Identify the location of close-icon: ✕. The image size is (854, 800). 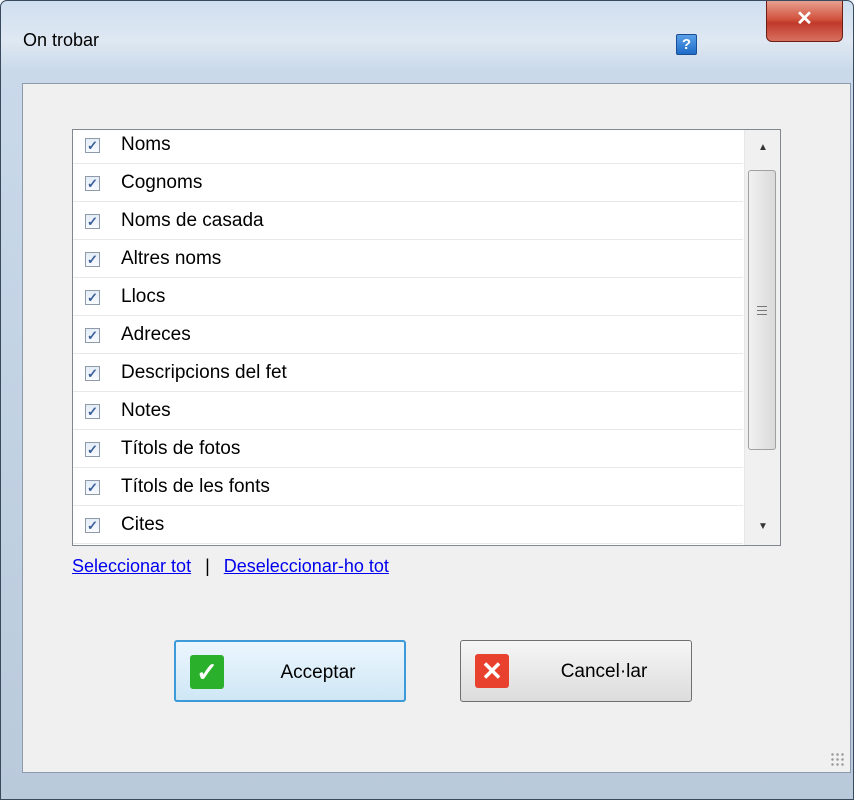
(804, 19).